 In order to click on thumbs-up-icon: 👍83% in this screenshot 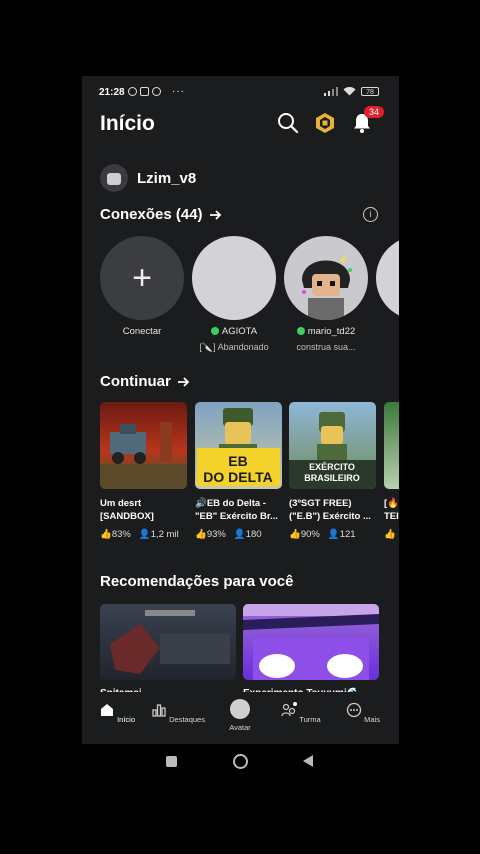, I will do `click(115, 534)`.